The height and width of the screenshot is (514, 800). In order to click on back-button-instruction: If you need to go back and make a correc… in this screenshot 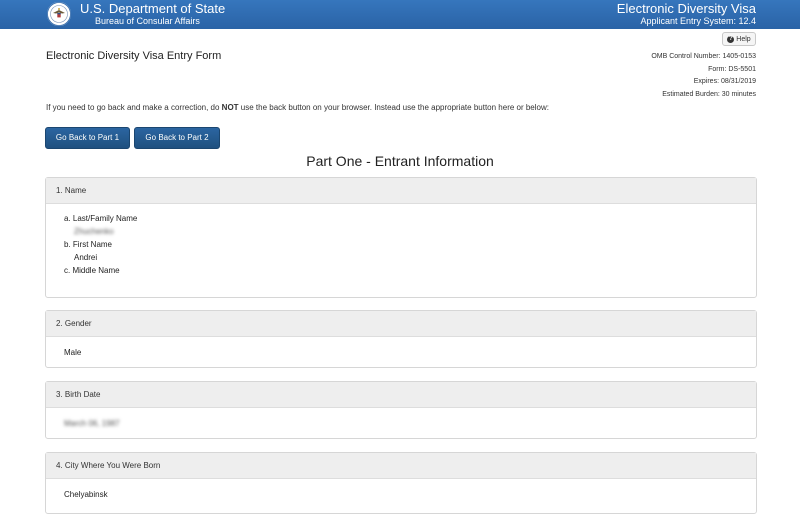, I will do `click(297, 107)`.